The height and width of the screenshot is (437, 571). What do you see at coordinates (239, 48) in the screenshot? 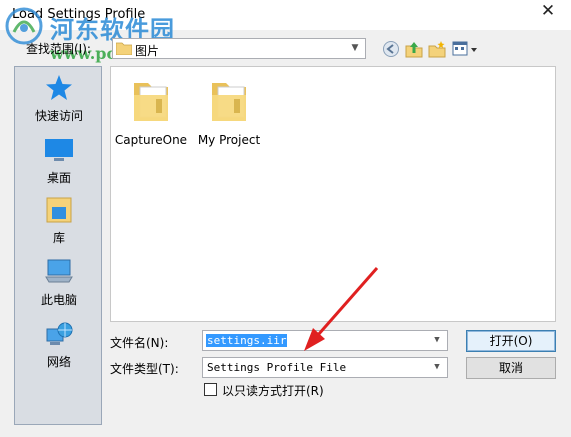
I see `look-in-dropdown: 图片 ▼` at bounding box center [239, 48].